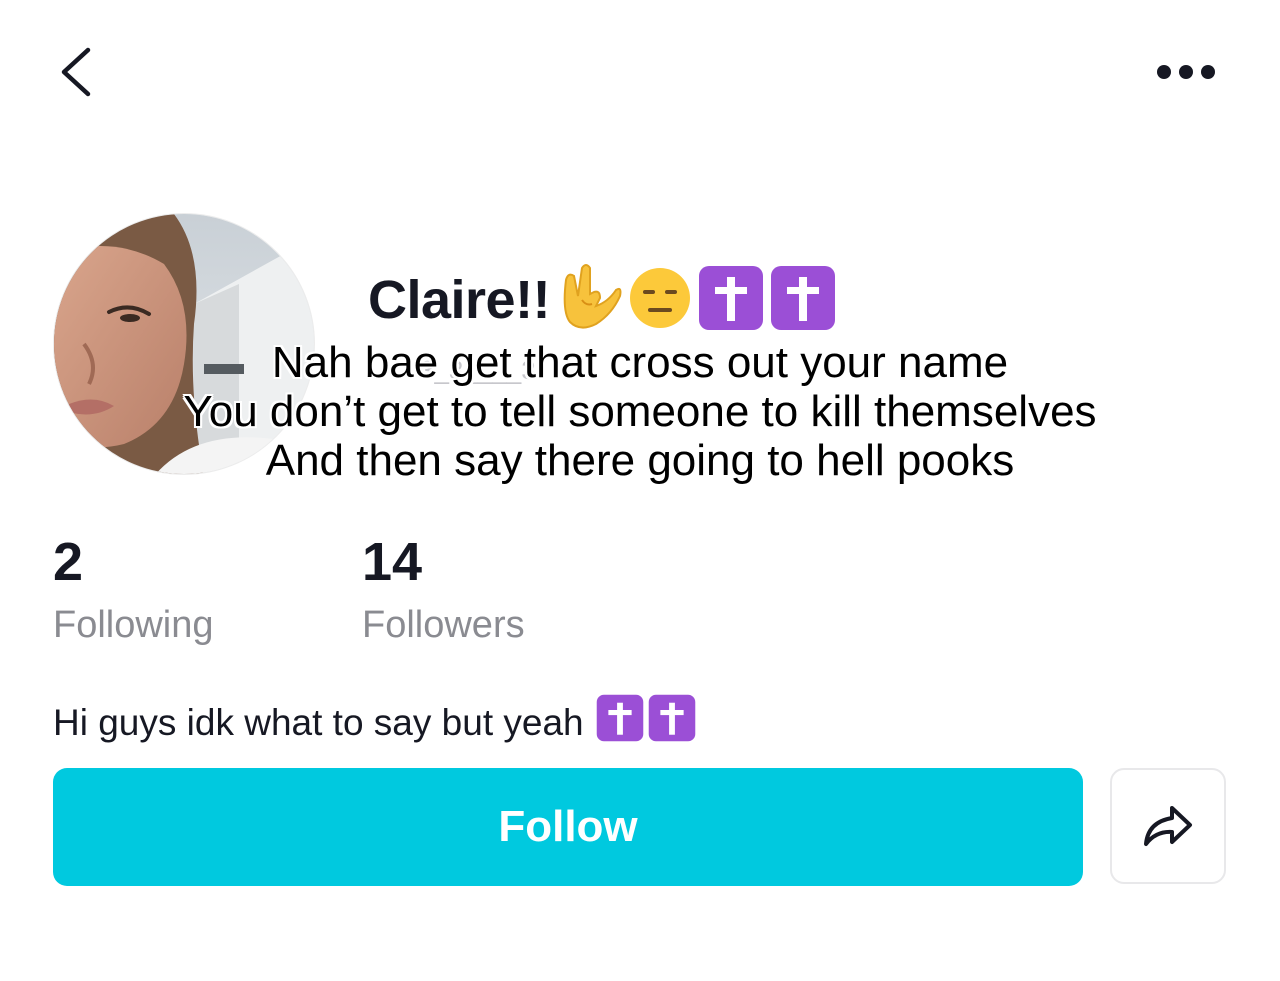 The height and width of the screenshot is (981, 1280). Describe the element at coordinates (443, 625) in the screenshot. I see `followers-label: Followers` at that location.